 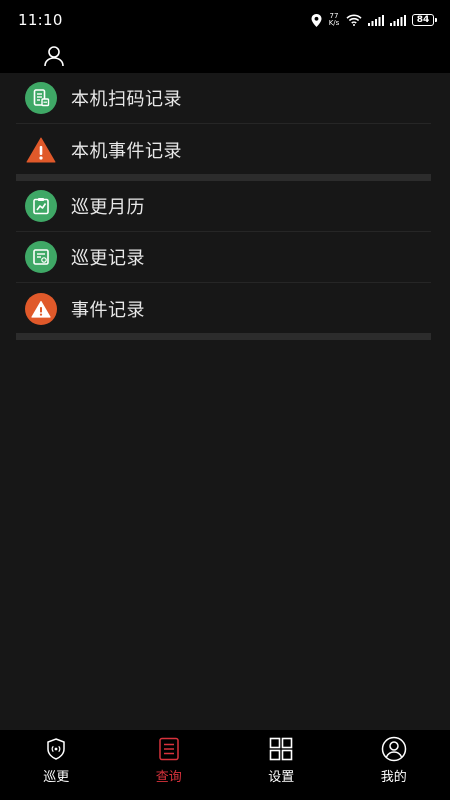 What do you see at coordinates (168, 777) in the screenshot?
I see `nav-label: 查询` at bounding box center [168, 777].